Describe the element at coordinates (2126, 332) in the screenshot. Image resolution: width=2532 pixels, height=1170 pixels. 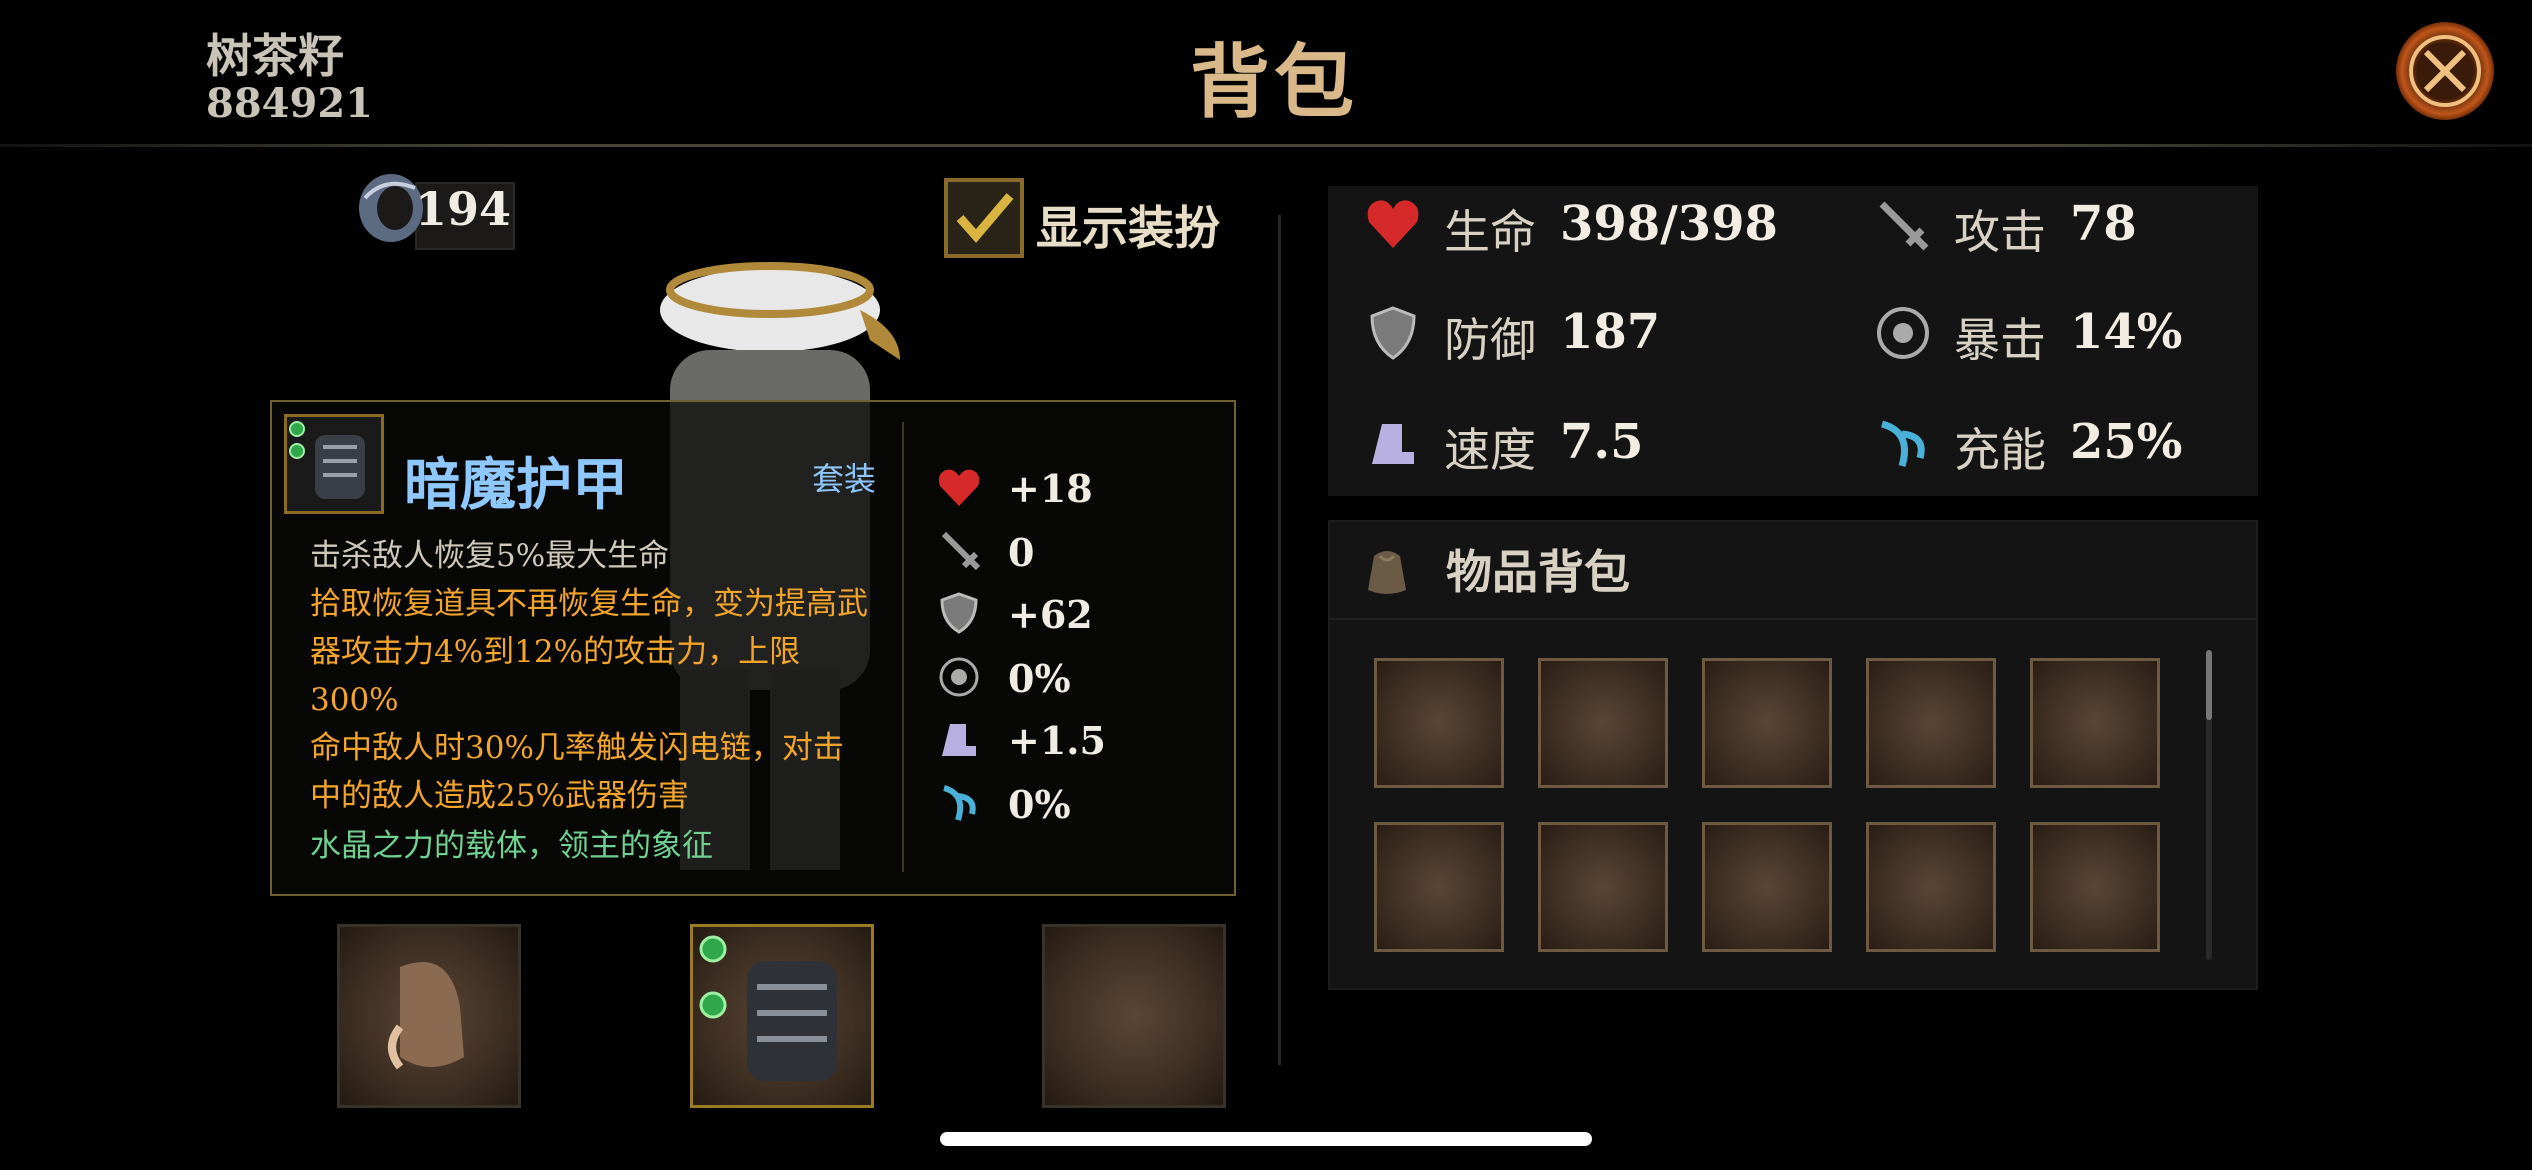
I see `stat-crit-value: 14%` at that location.